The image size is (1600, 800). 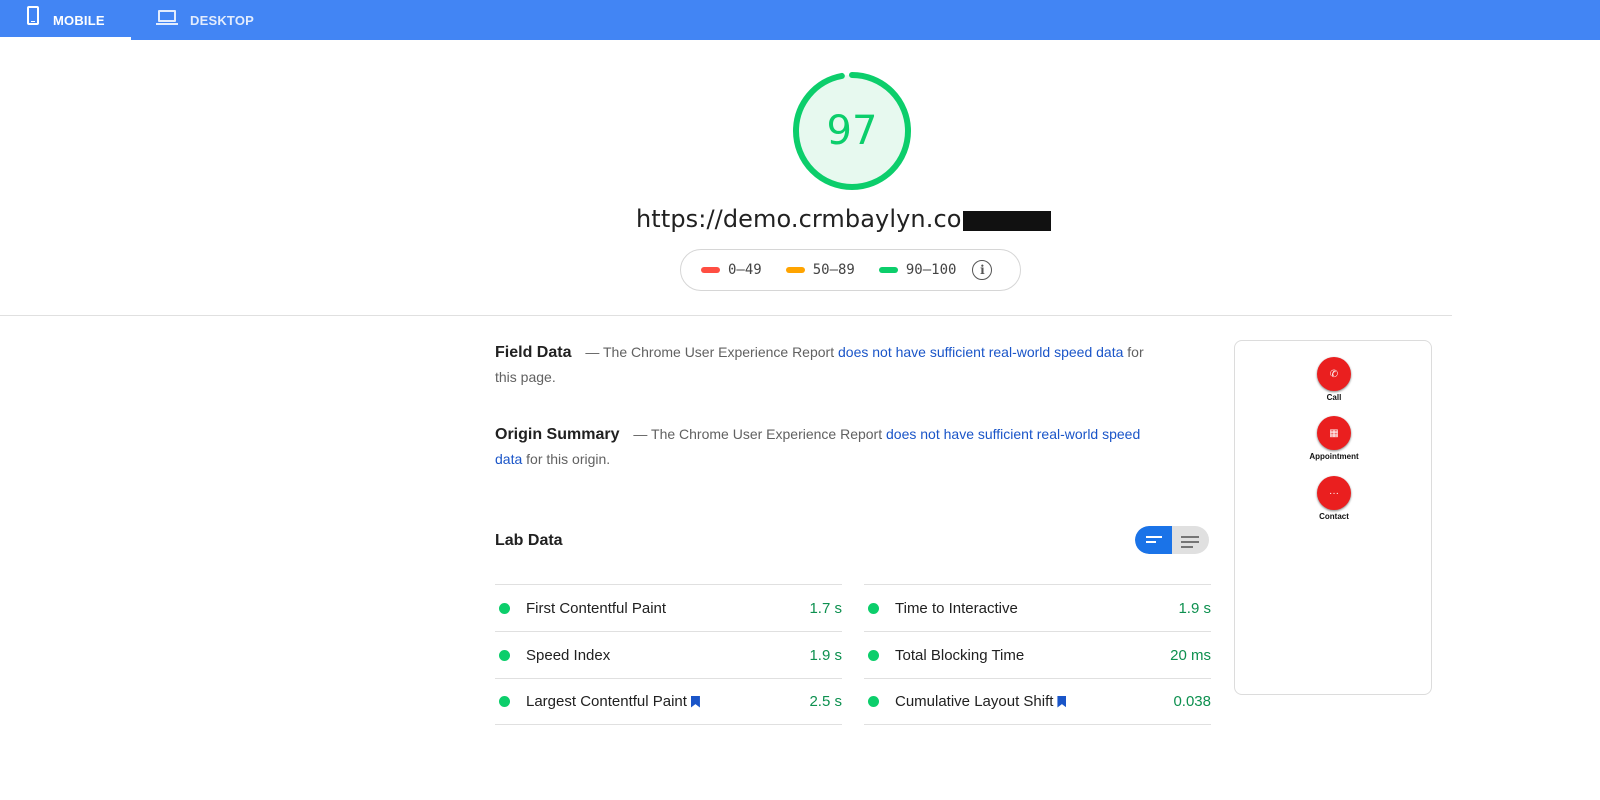 What do you see at coordinates (79, 20) in the screenshot?
I see `tab-mobile-label: MOBILE` at bounding box center [79, 20].